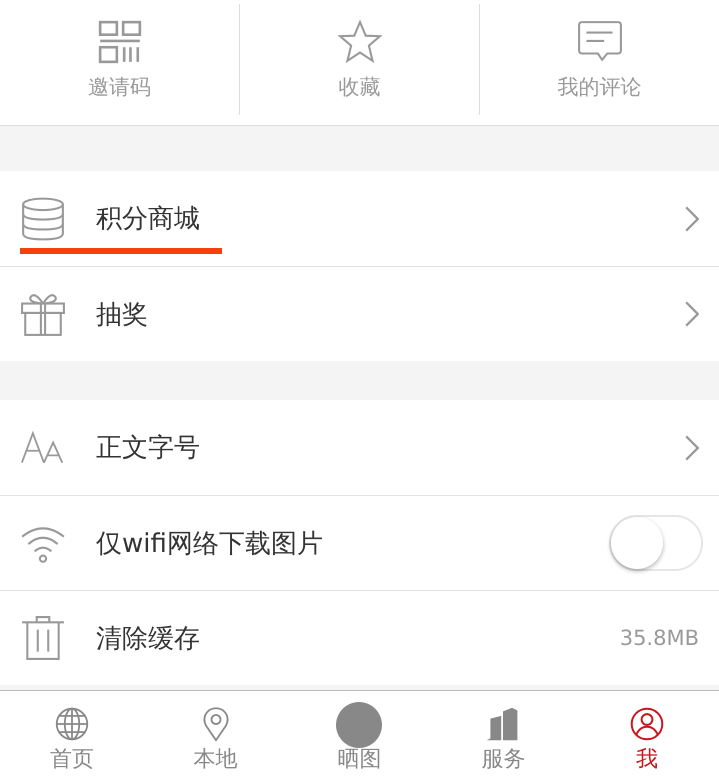 The width and height of the screenshot is (719, 784). I want to click on settings-row: 清除缓存 35.8MB, so click(359, 637).